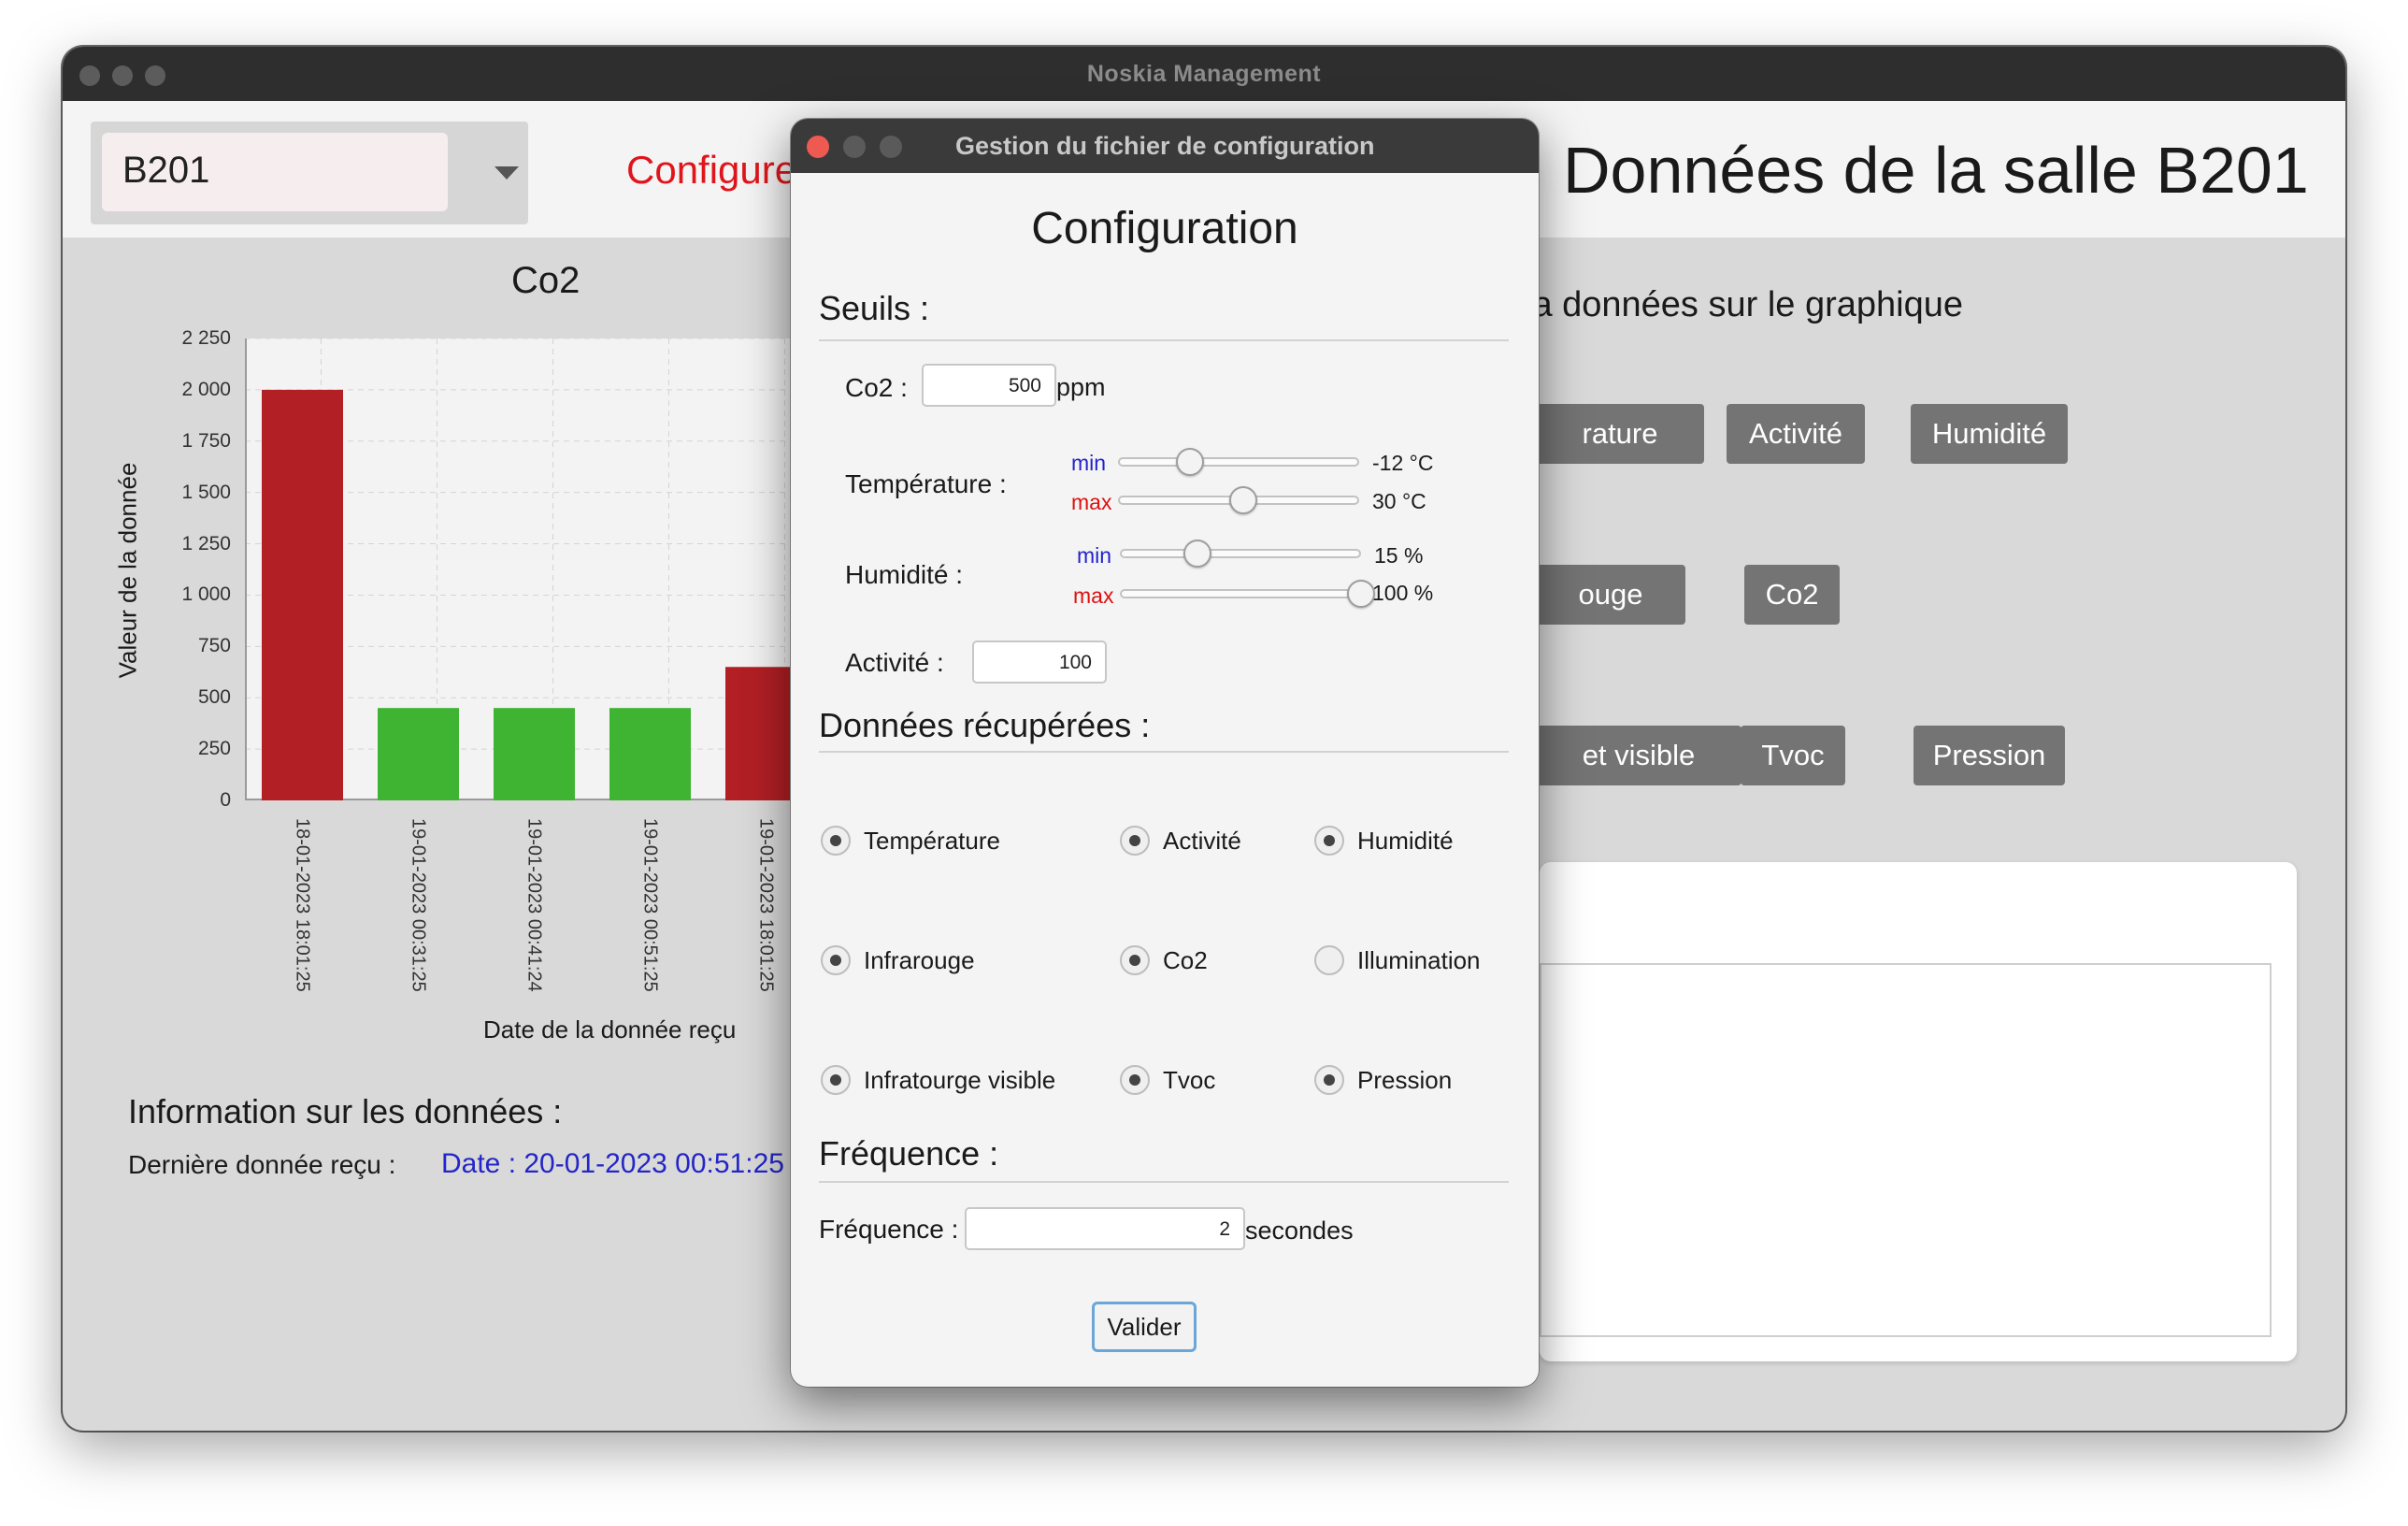 Image resolution: width=2408 pixels, height=1526 pixels. I want to click on humidite-max-slider-thumb, so click(1361, 594).